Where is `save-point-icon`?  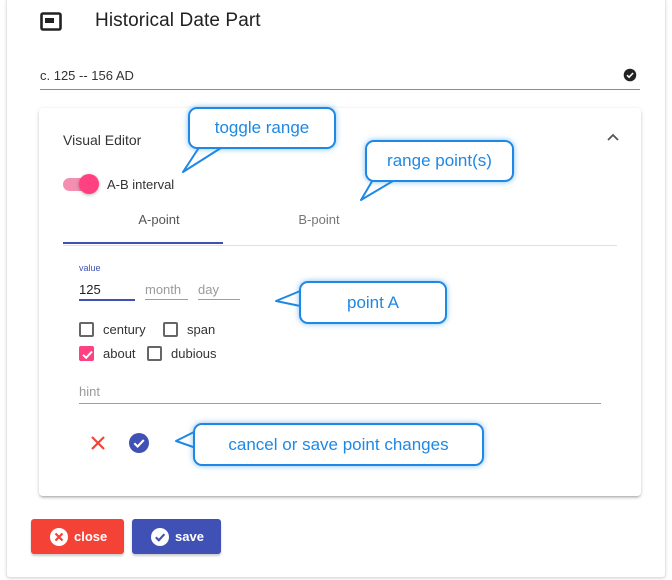 save-point-icon is located at coordinates (139, 443).